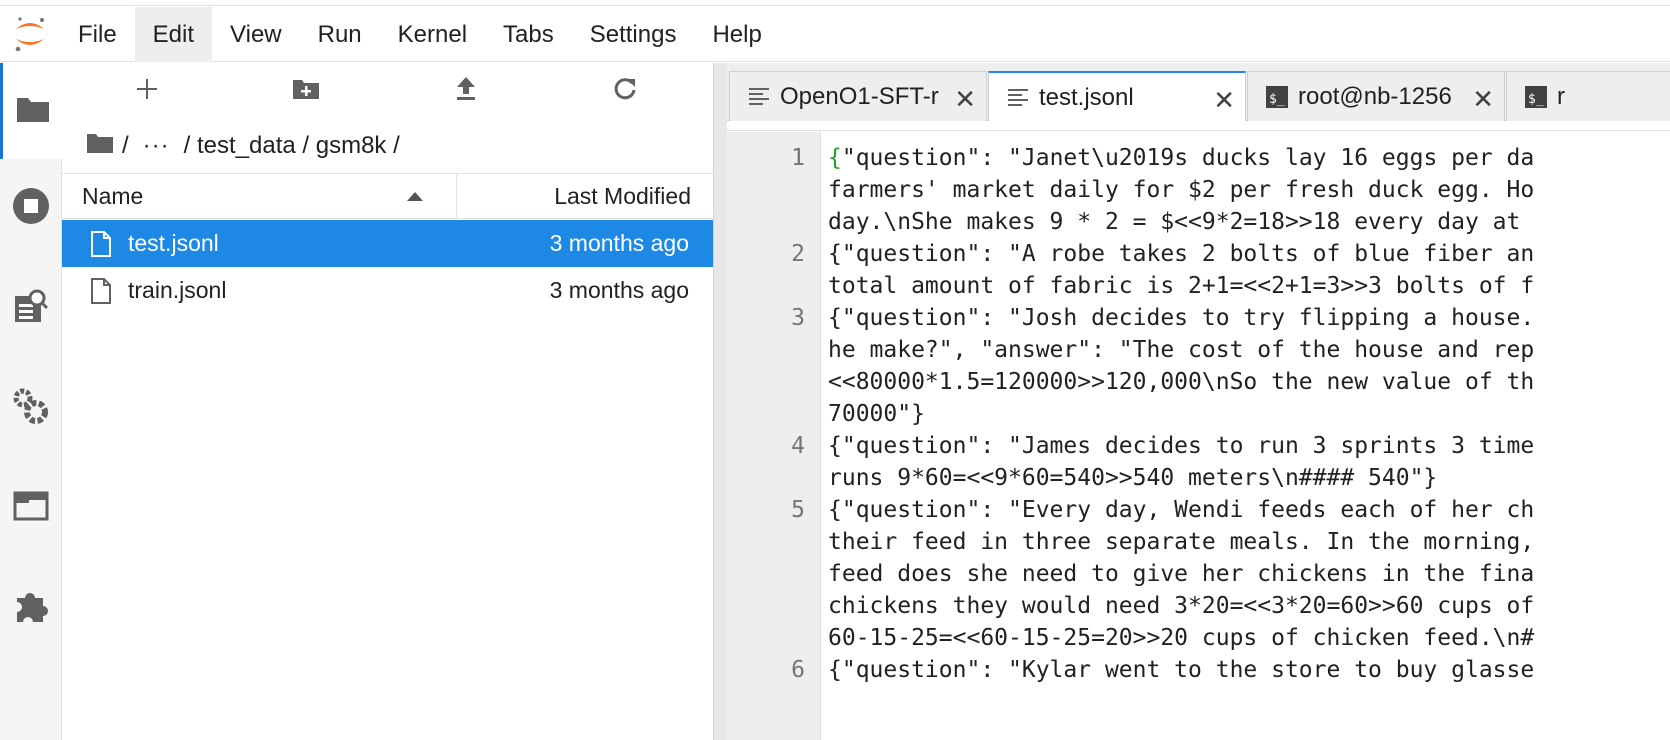 The height and width of the screenshot is (740, 1670). What do you see at coordinates (736, 34) in the screenshot?
I see `menu-help: Help` at bounding box center [736, 34].